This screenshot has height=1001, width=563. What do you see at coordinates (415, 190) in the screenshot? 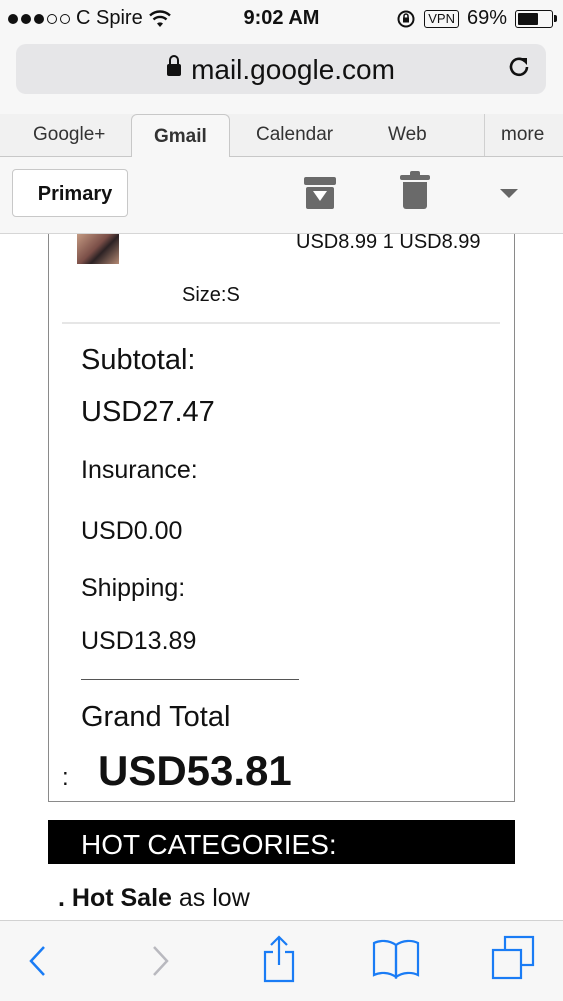
I see `trash-icon` at bounding box center [415, 190].